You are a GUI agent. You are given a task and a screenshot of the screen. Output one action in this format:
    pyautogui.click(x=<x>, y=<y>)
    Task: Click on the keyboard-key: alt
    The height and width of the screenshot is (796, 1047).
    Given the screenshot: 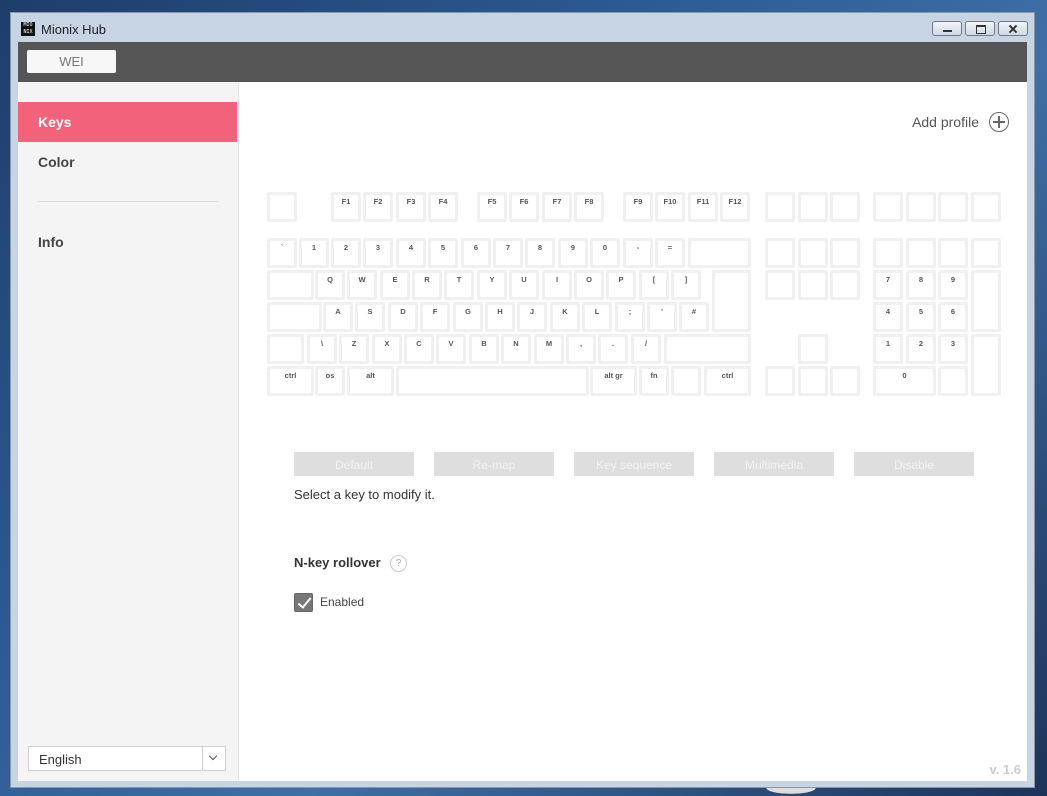 What is the action you would take?
    pyautogui.click(x=370, y=381)
    